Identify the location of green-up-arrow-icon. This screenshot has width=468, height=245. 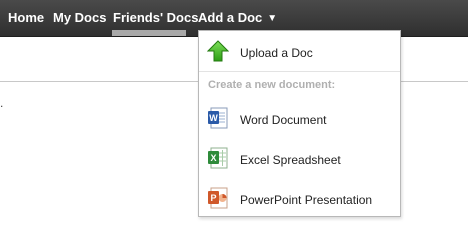
(218, 51).